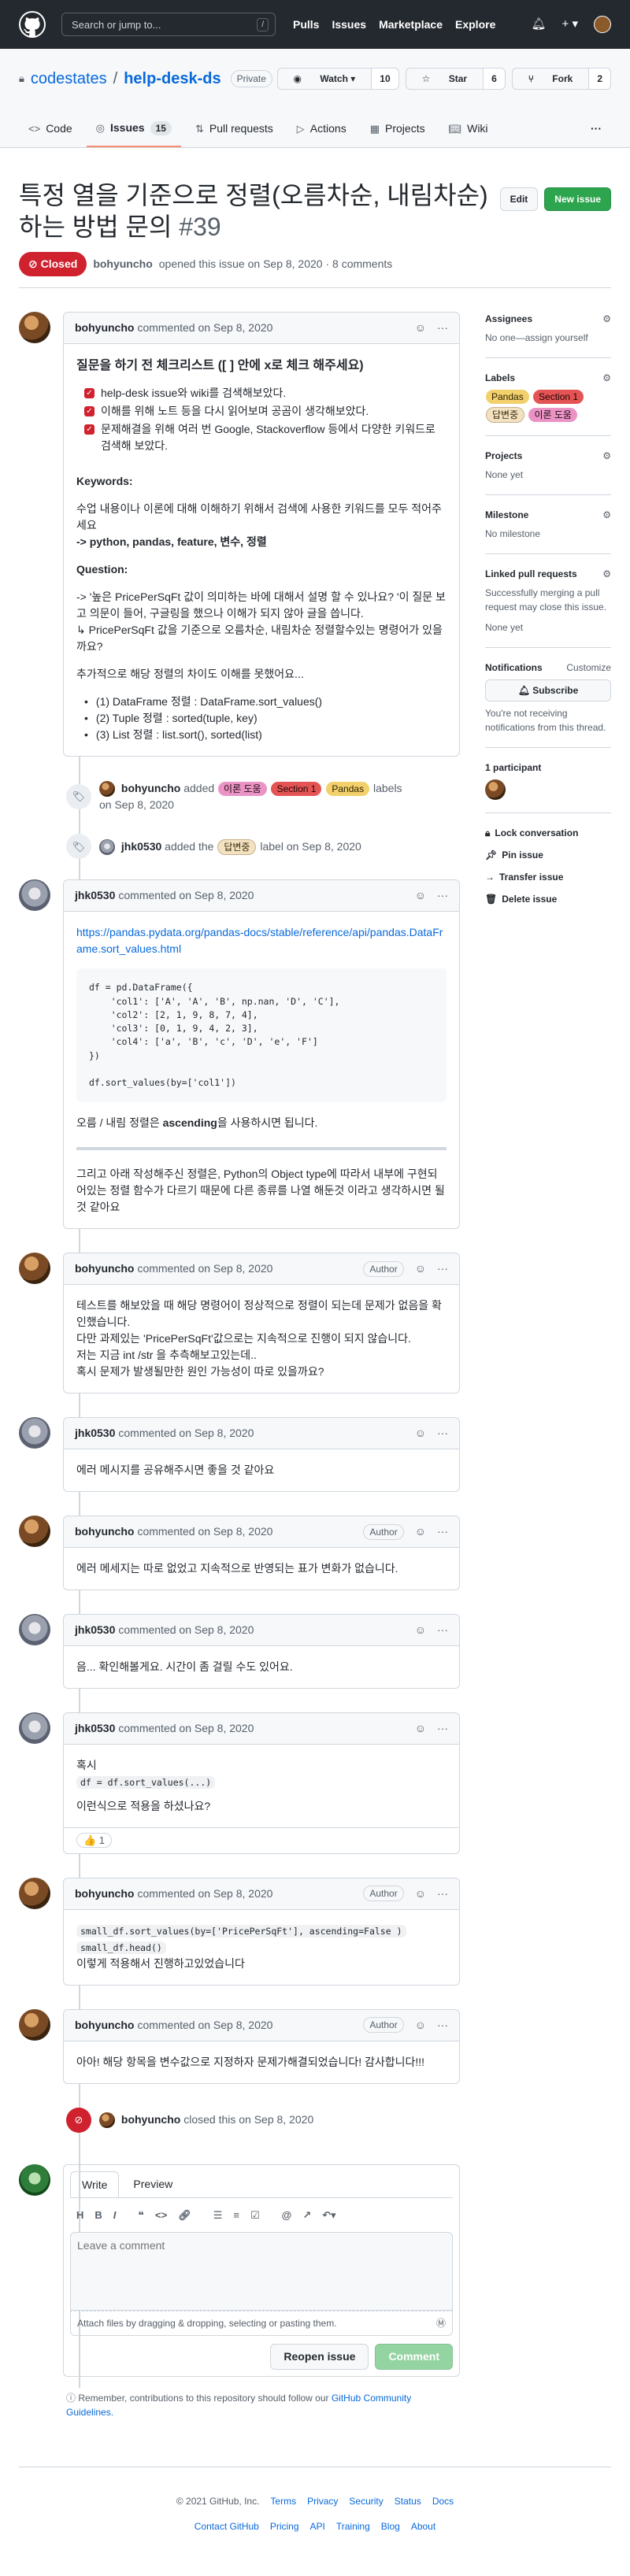 This screenshot has width=630, height=2576. Describe the element at coordinates (475, 25) in the screenshot. I see `nav-explore: Explore` at that location.